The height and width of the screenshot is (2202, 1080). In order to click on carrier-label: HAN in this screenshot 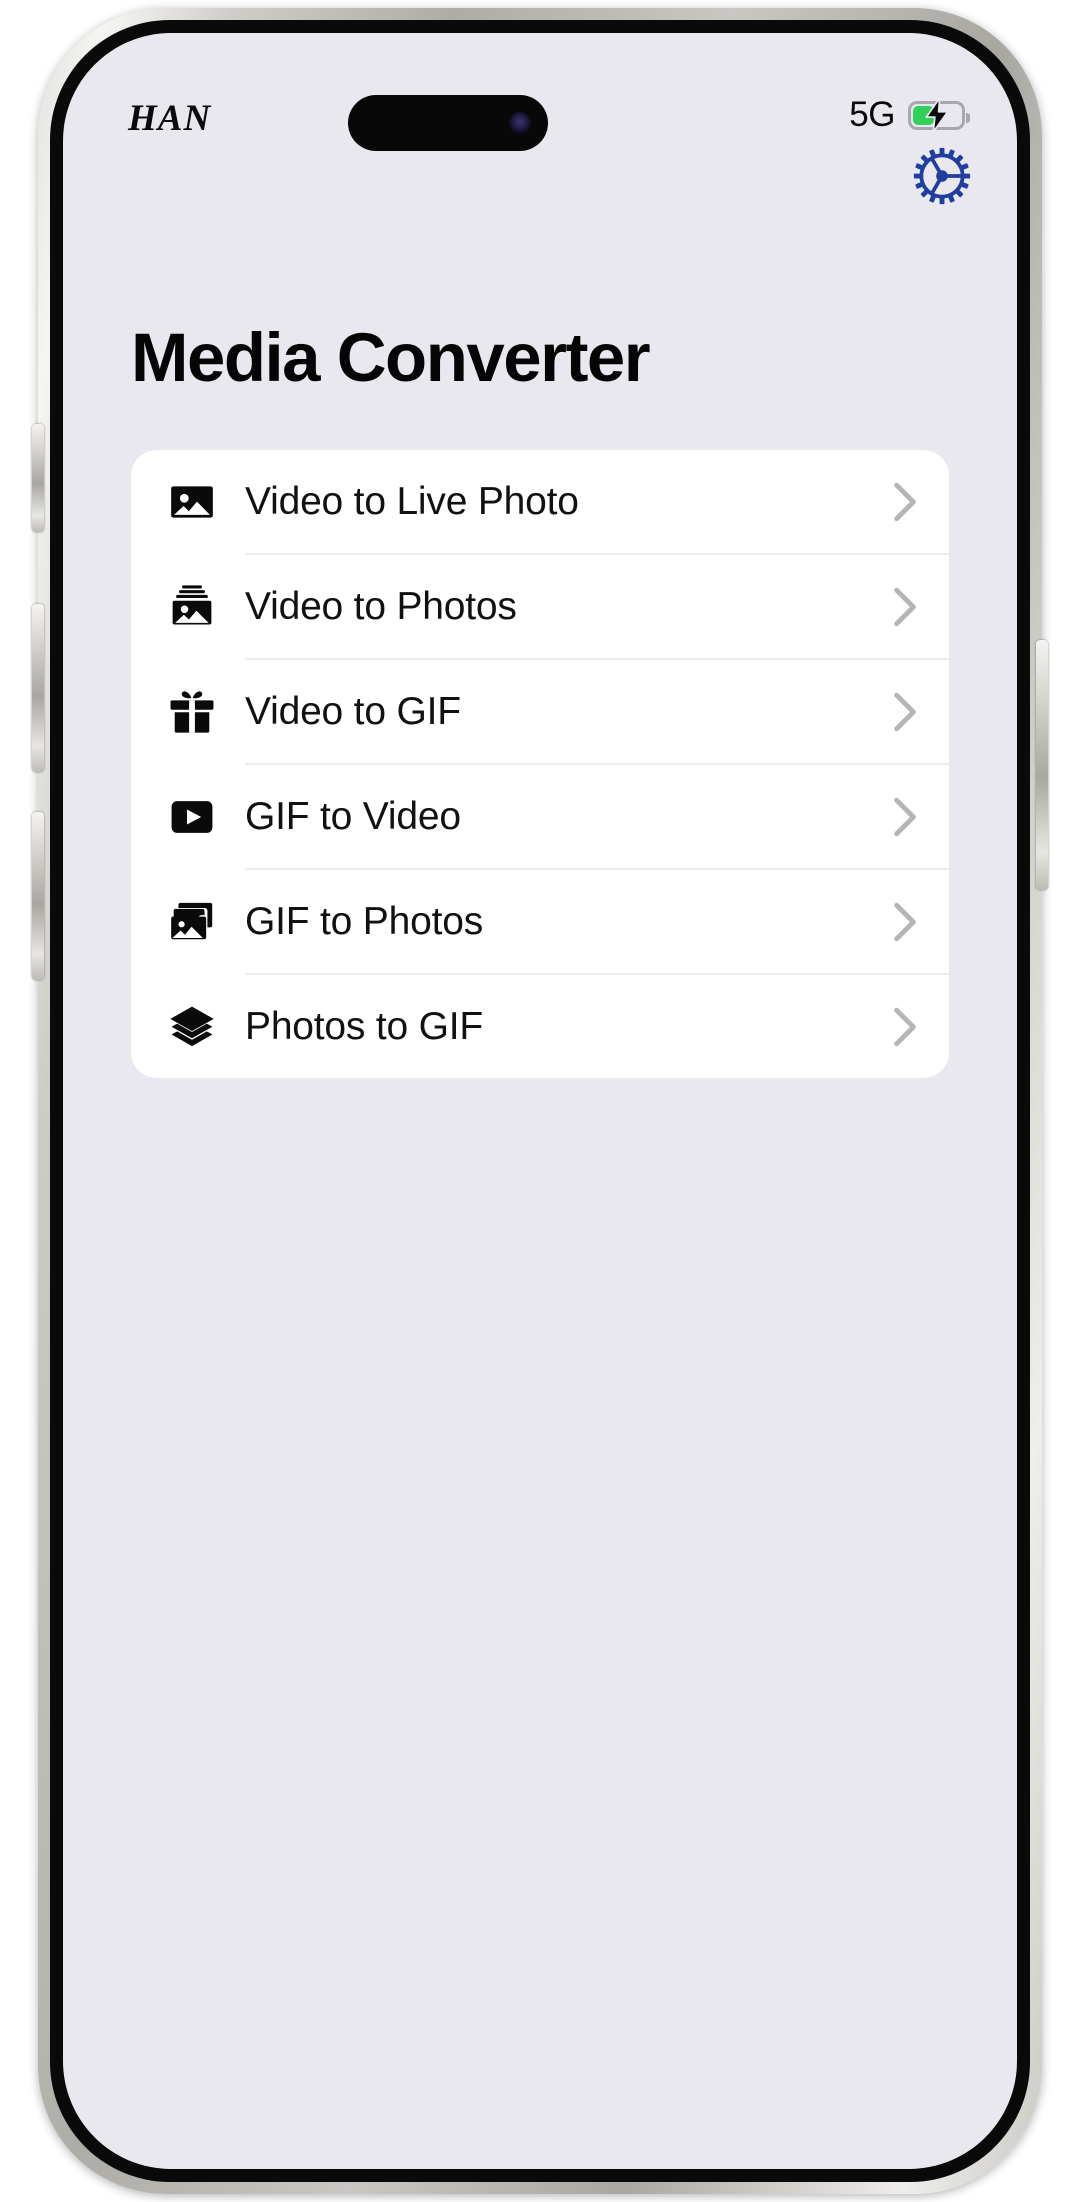, I will do `click(170, 118)`.